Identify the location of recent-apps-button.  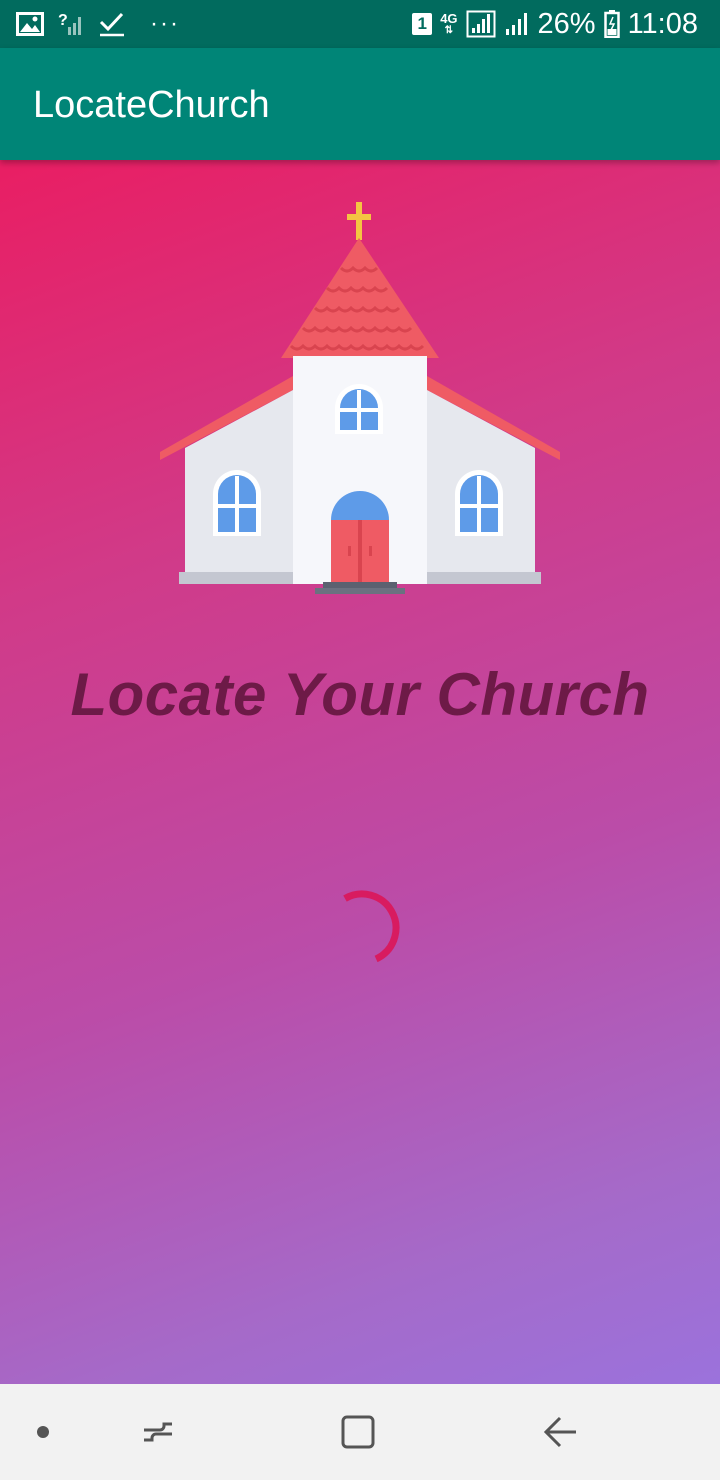
(158, 1432).